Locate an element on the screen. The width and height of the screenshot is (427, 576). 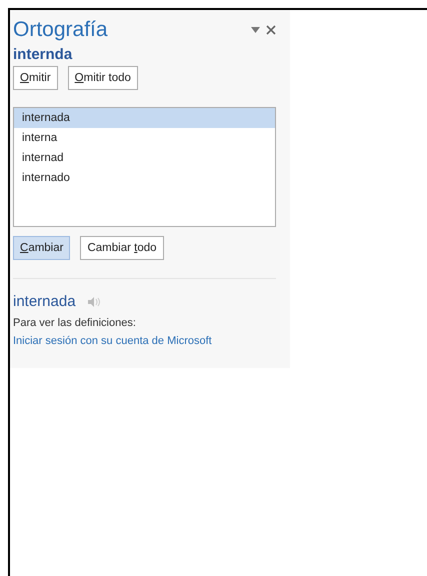
suggestion-item: internad is located at coordinates (144, 158).